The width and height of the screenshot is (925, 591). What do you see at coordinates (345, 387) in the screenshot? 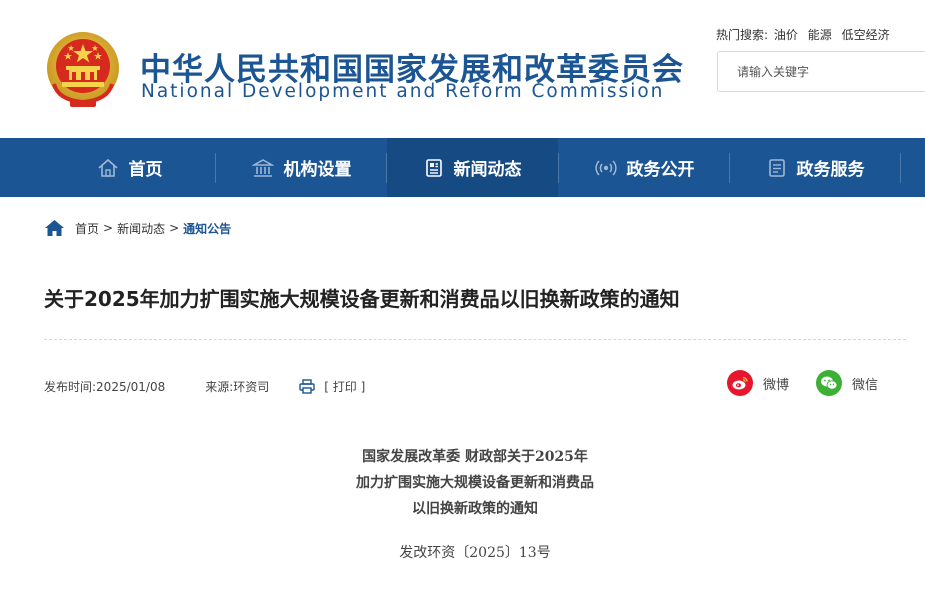
I see `print-label: [ 打印 ]` at bounding box center [345, 387].